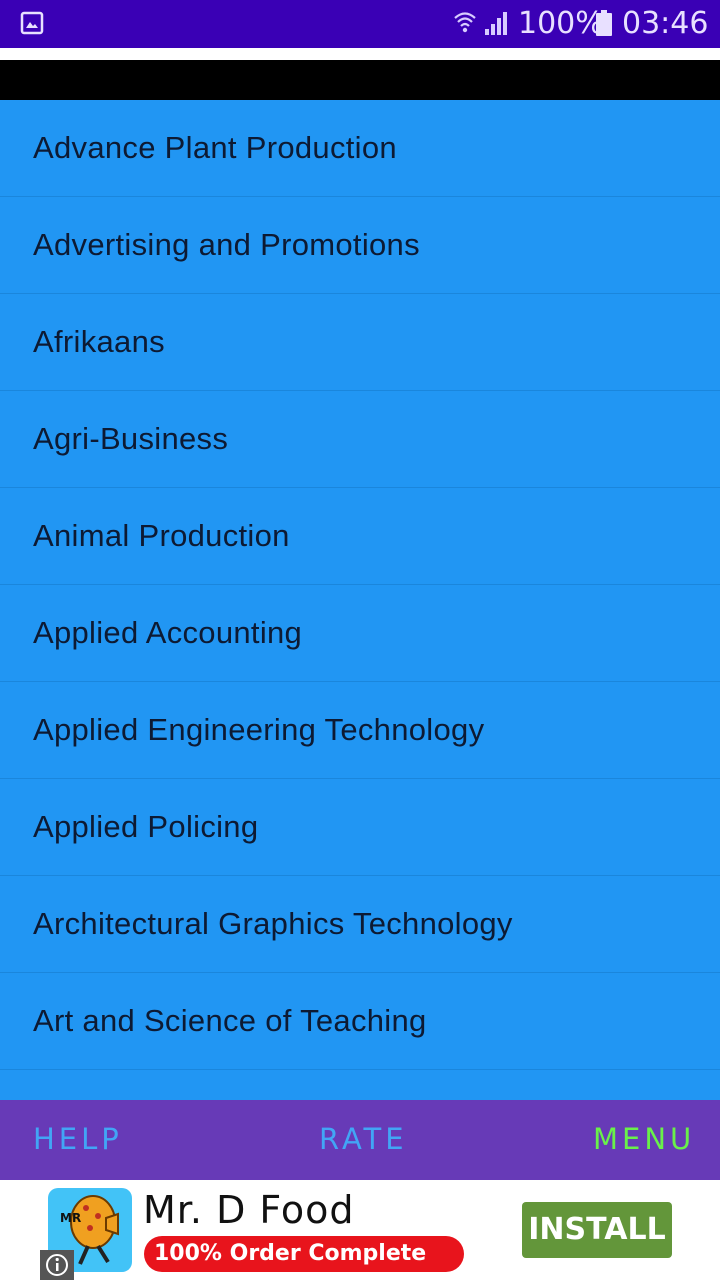  I want to click on help-button: HELP, so click(78, 1139).